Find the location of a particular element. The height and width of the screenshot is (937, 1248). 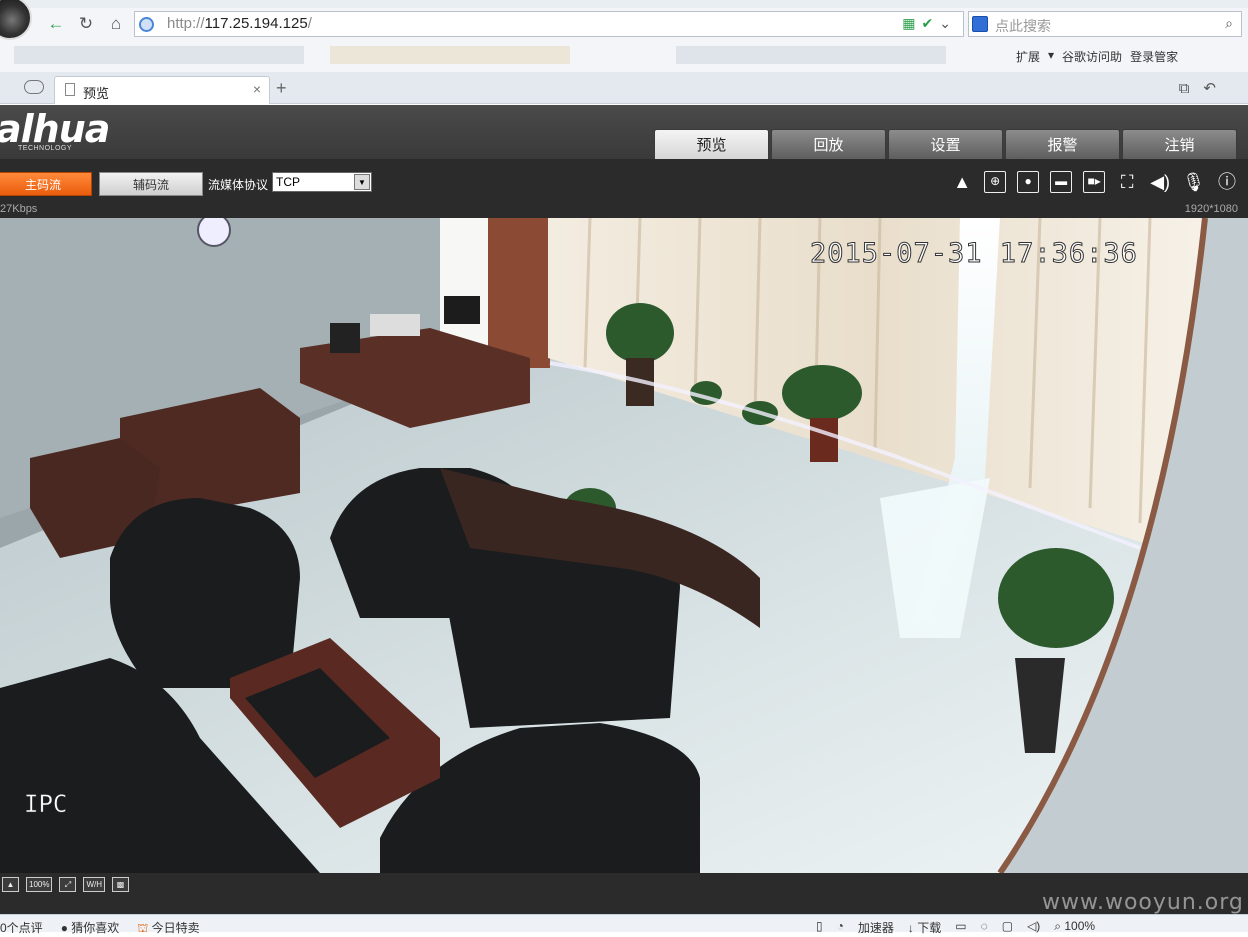

comments-count: 0个点评 is located at coordinates (21, 928).